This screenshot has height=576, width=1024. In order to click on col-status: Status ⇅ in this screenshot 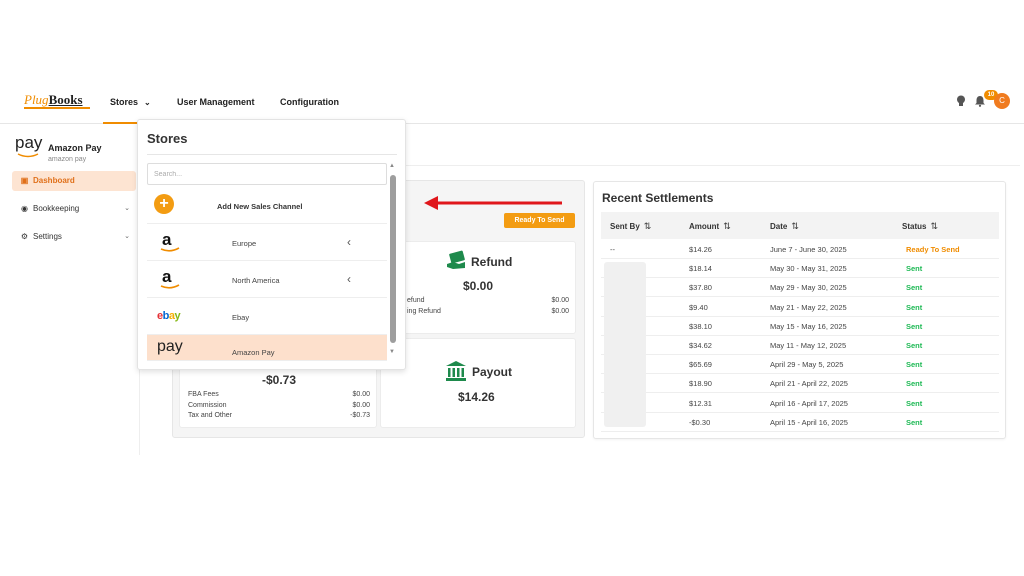, I will do `click(920, 226)`.